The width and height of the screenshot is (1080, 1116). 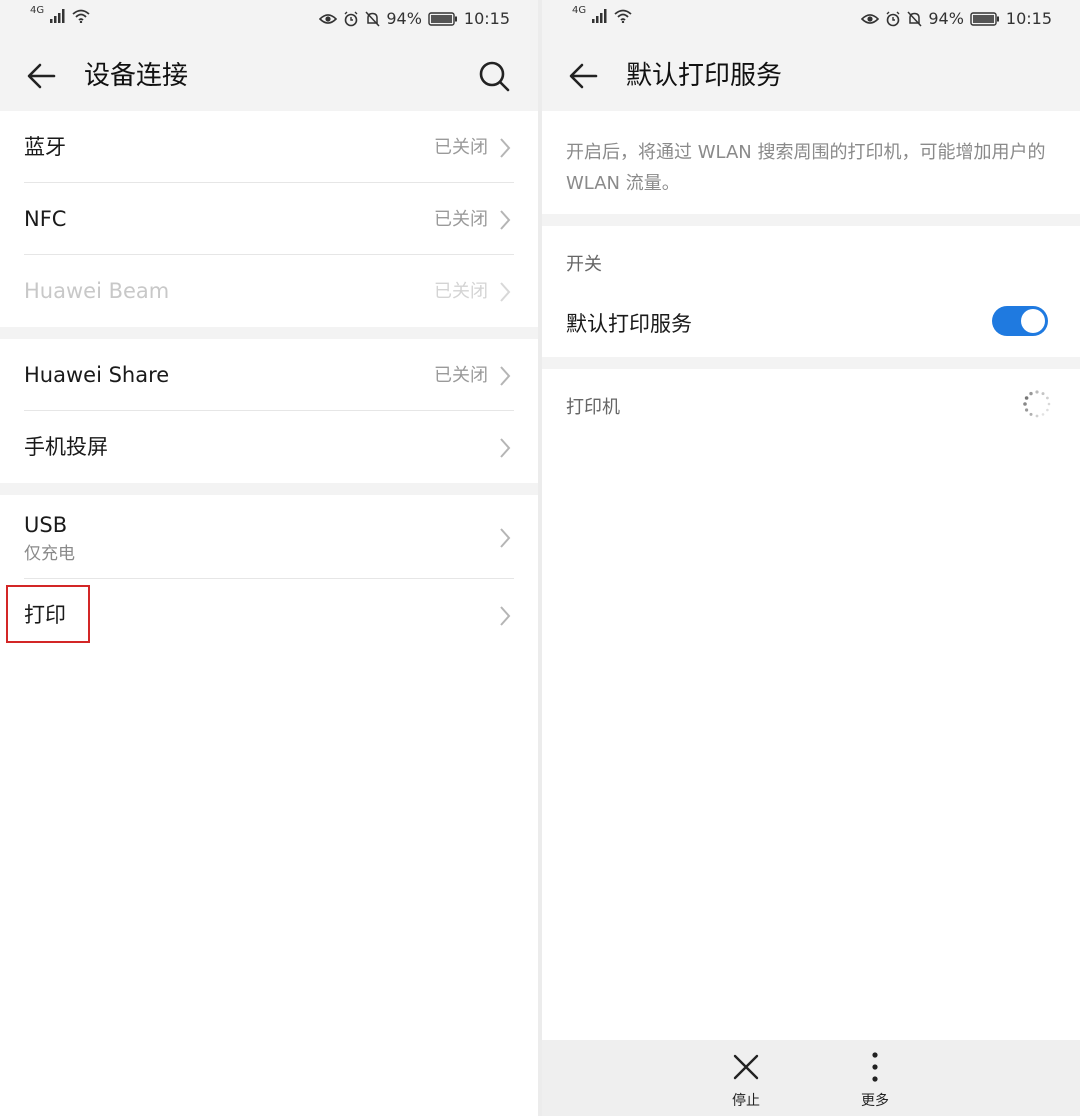 What do you see at coordinates (269, 77) in the screenshot?
I see `app-header: 设备连接` at bounding box center [269, 77].